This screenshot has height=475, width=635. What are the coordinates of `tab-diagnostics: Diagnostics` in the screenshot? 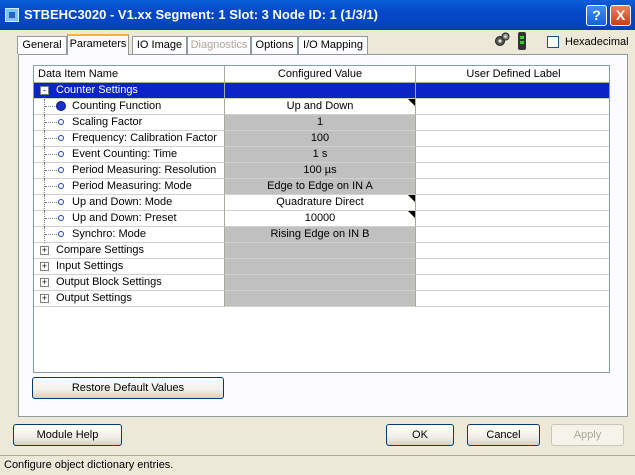 It's located at (219, 45).